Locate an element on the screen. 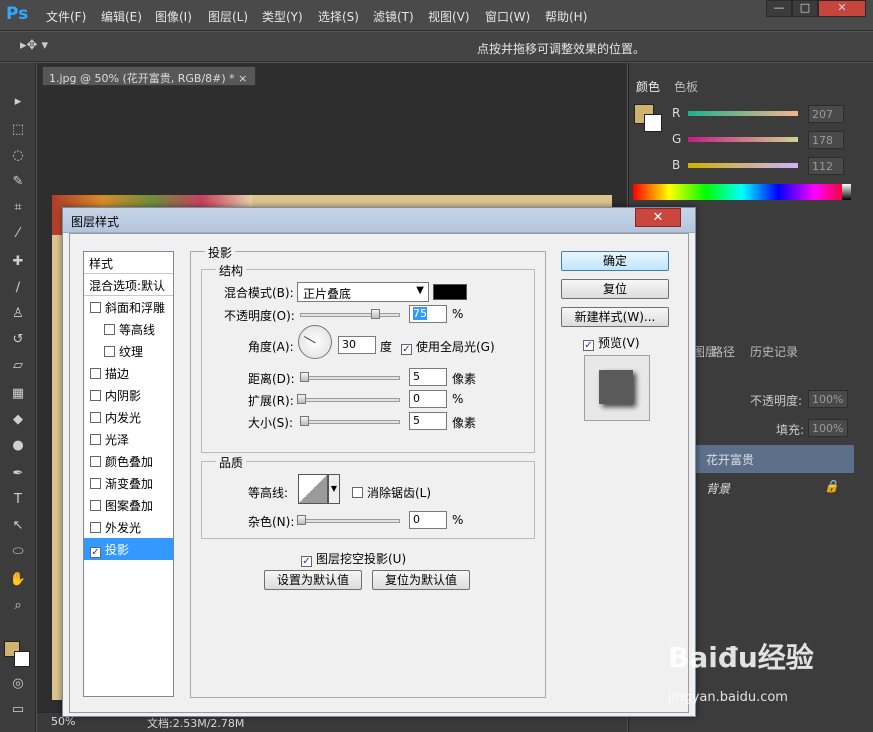 Image resolution: width=873 pixels, height=732 pixels. dialog-titlebar: 图层样式 ✕ is located at coordinates (379, 220).